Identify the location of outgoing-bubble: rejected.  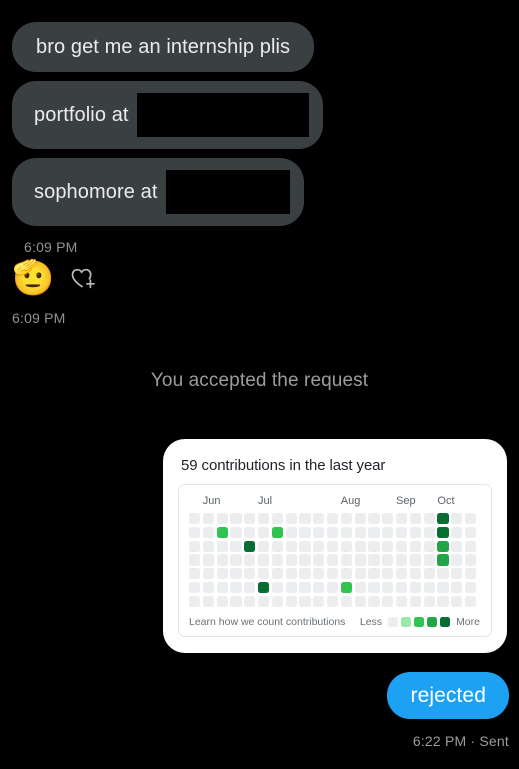
(448, 695).